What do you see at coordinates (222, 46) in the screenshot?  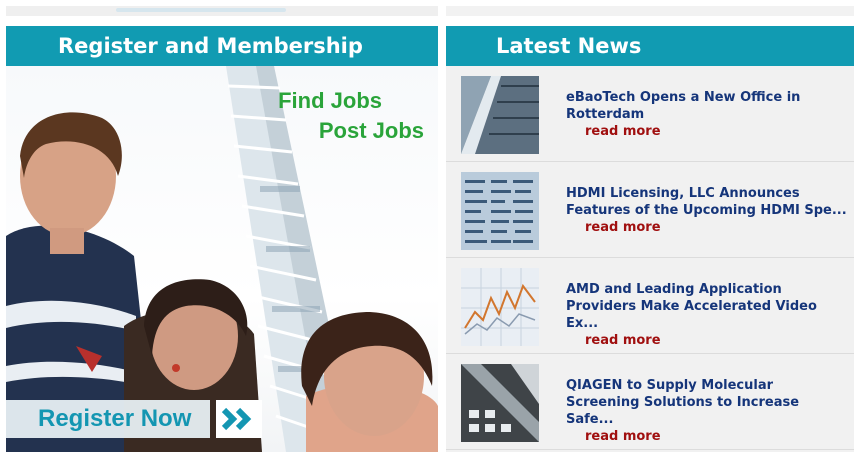 I see `register-panel-header: Register and Membership` at bounding box center [222, 46].